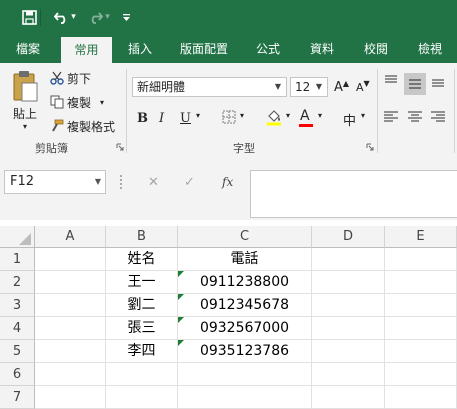 The height and width of the screenshot is (409, 457). Describe the element at coordinates (65, 17) in the screenshot. I see `undo-button: ▾` at that location.